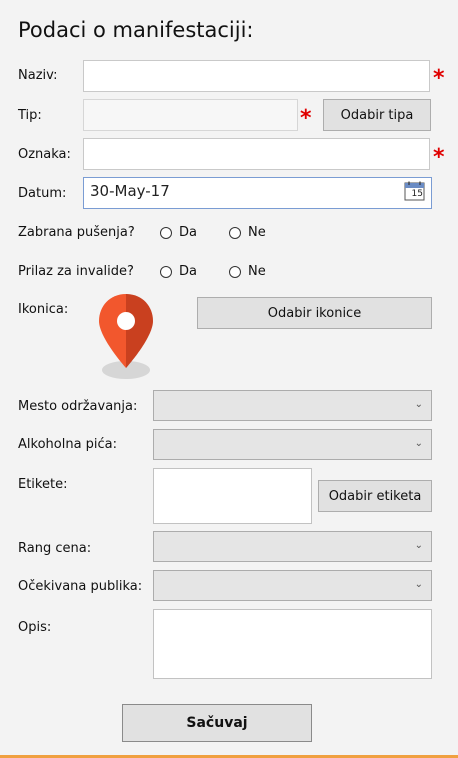 The width and height of the screenshot is (458, 758). Describe the element at coordinates (136, 30) in the screenshot. I see `form-title: Podaci o manifestaciji:` at that location.